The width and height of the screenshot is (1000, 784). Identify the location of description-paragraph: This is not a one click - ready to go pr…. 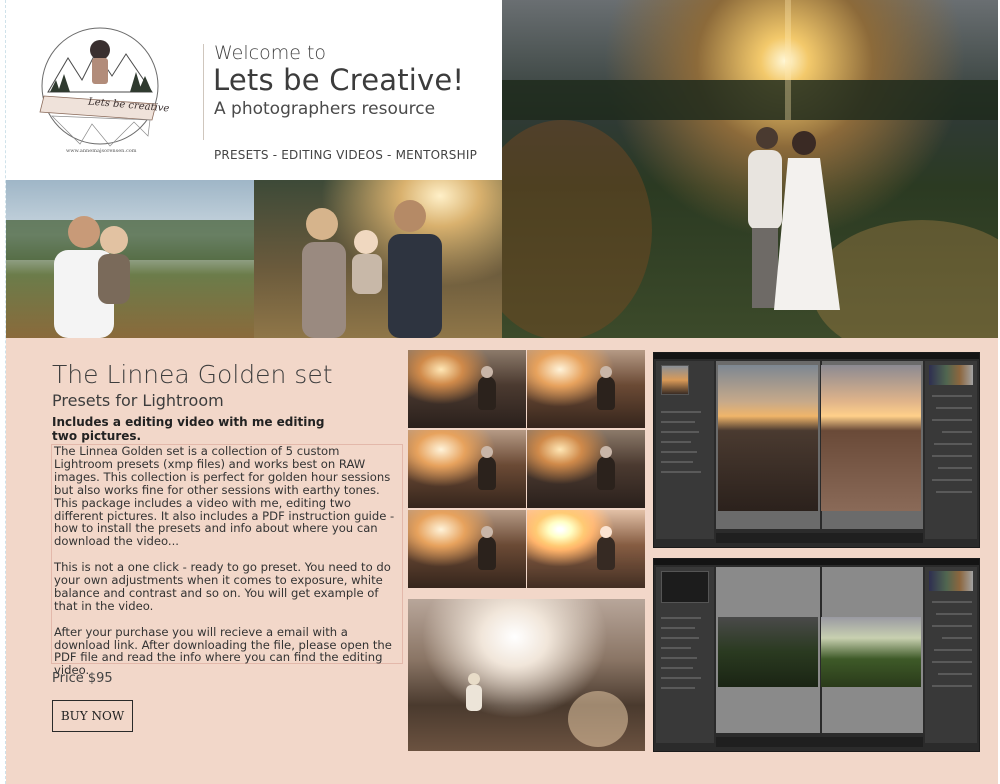
(222, 586).